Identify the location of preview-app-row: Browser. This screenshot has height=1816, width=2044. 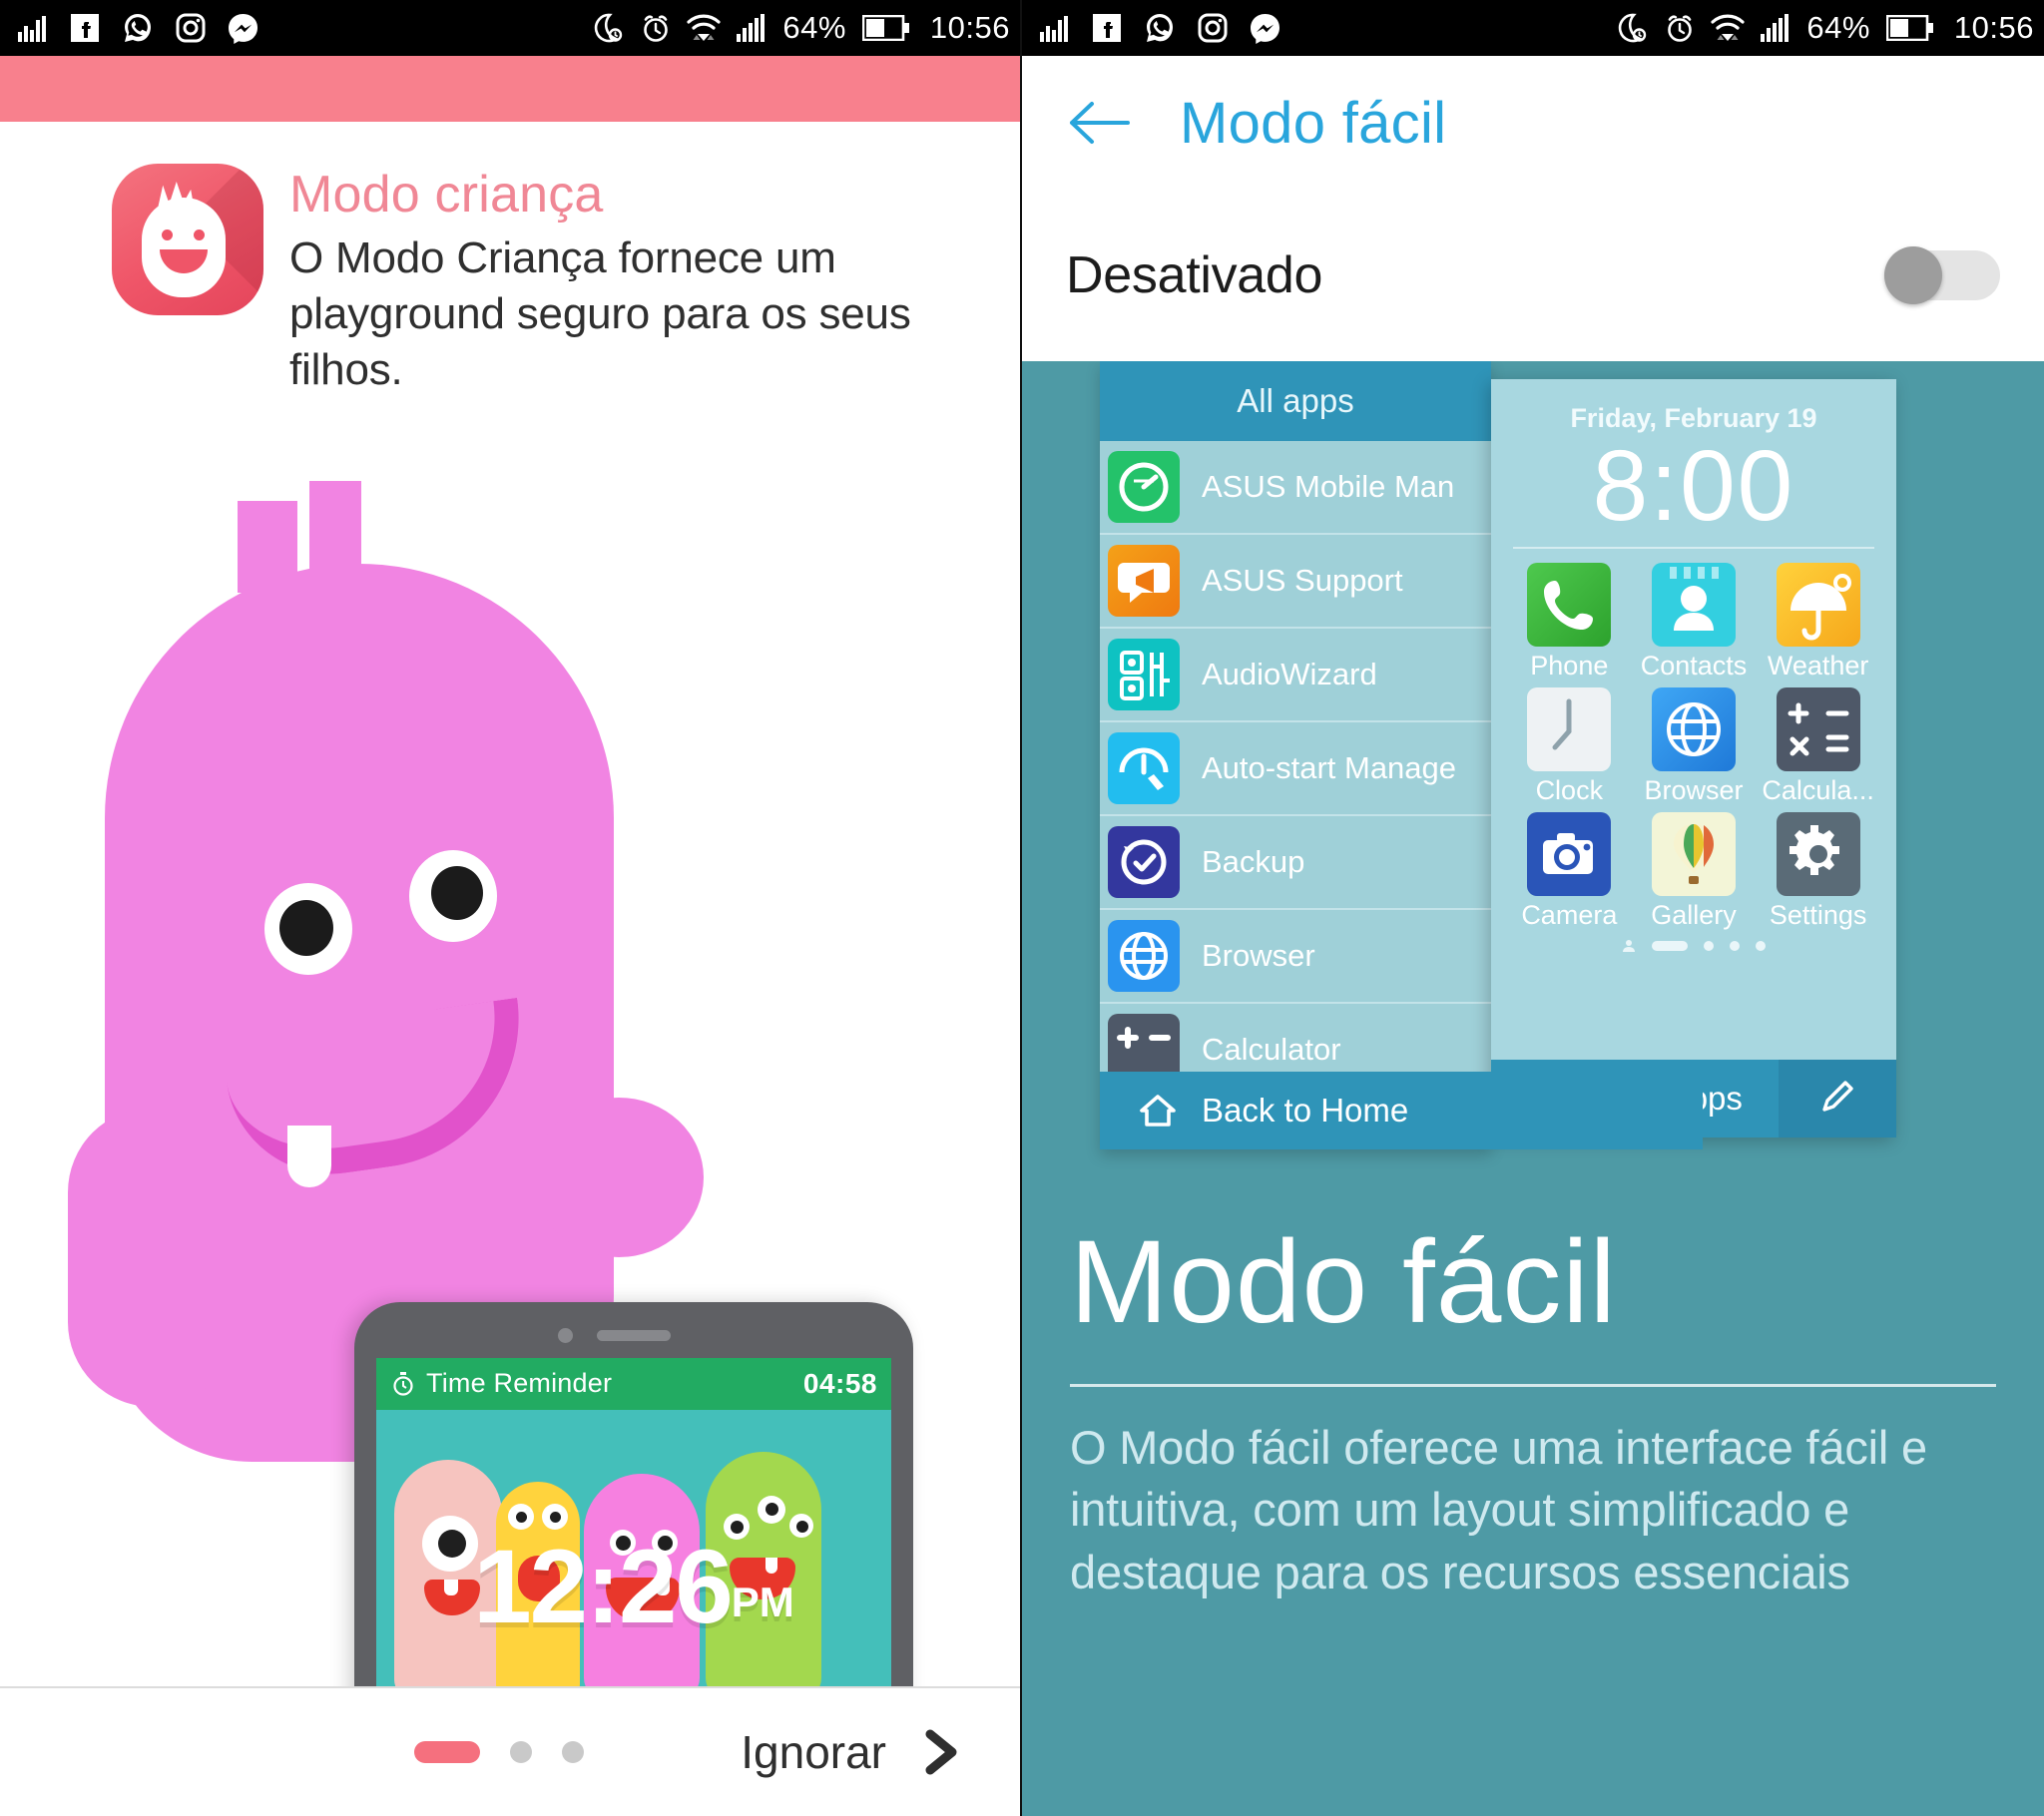
(1295, 957).